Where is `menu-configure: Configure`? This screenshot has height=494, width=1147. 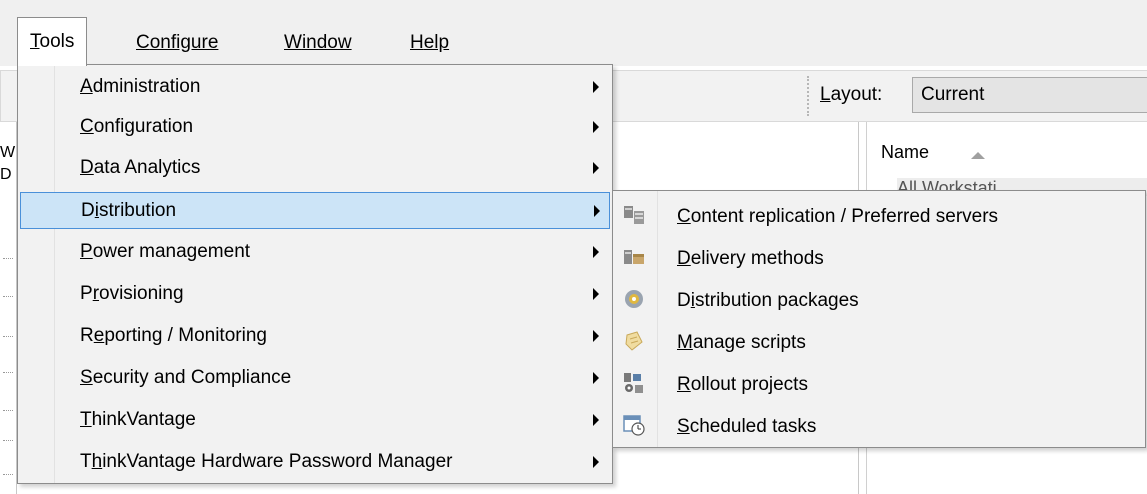
menu-configure: Configure is located at coordinates (177, 44).